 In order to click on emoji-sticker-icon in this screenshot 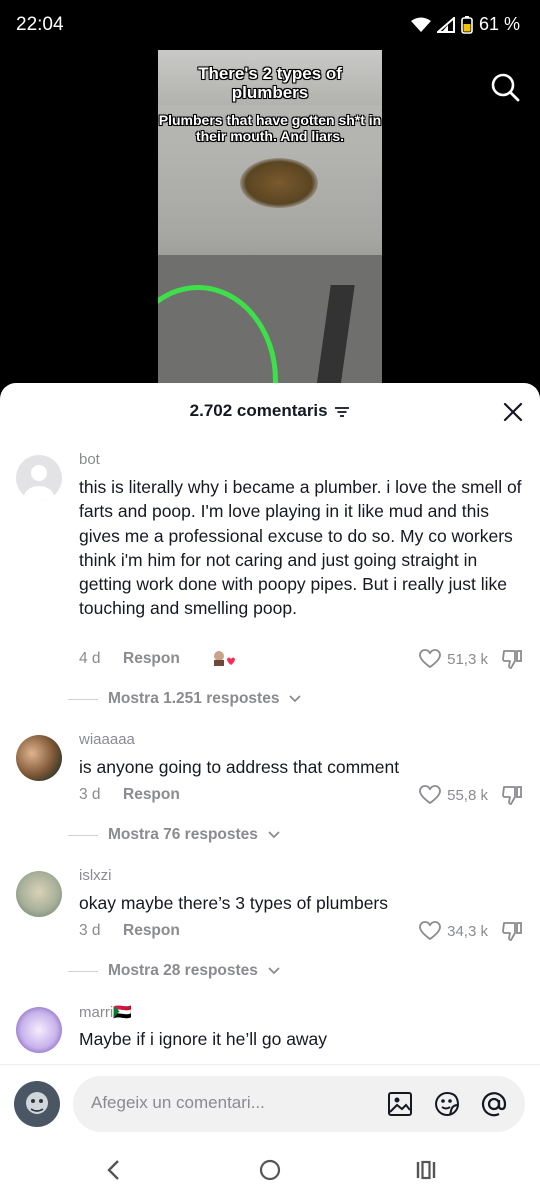, I will do `click(447, 1104)`.